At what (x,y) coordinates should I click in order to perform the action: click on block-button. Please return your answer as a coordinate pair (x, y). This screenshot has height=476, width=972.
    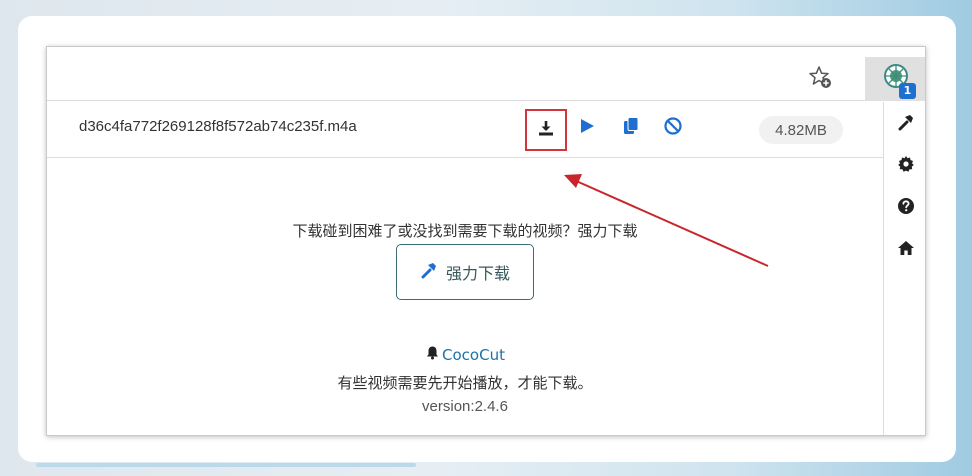
    Looking at the image, I should click on (673, 128).